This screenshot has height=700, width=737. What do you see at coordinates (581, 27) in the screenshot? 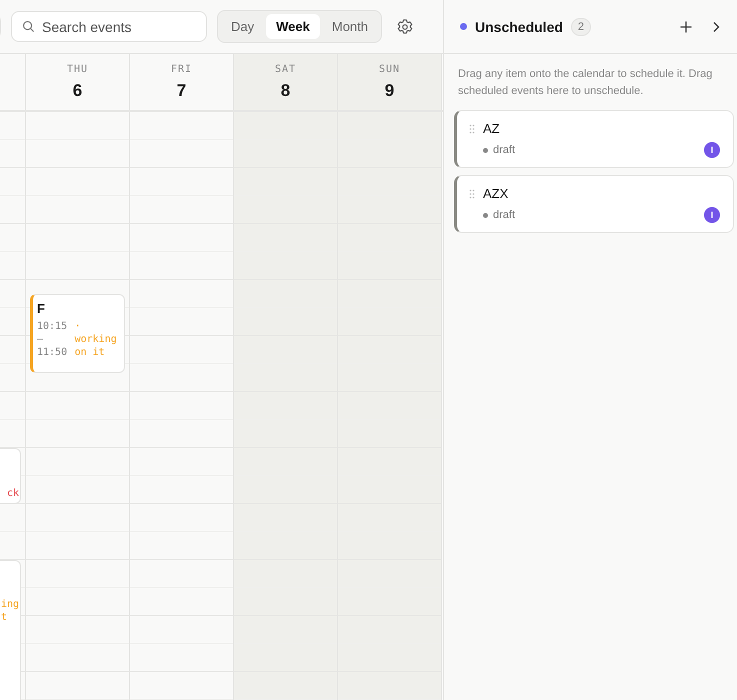
I see `count-badge: 2` at bounding box center [581, 27].